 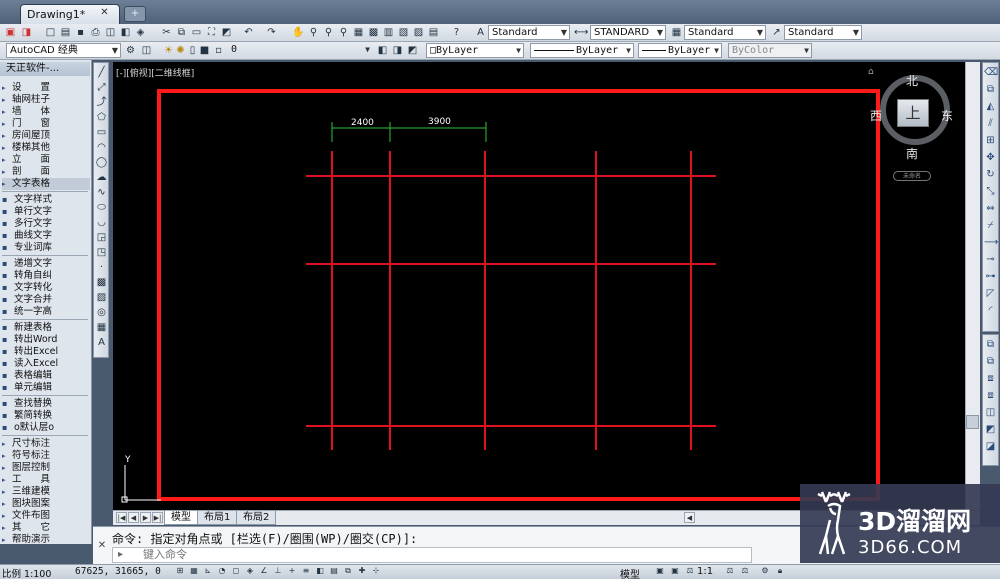 I want to click on zoom-previous-icon: ⚲, so click(x=343, y=32).